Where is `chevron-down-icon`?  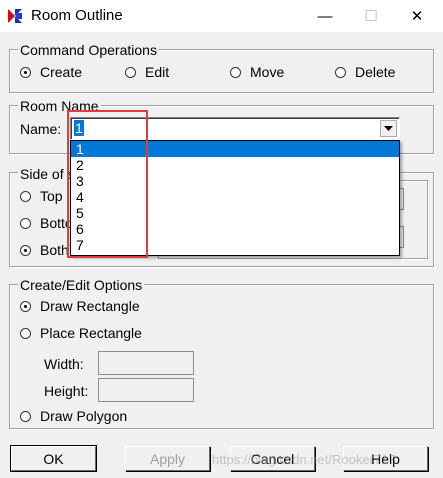
chevron-down-icon is located at coordinates (388, 128).